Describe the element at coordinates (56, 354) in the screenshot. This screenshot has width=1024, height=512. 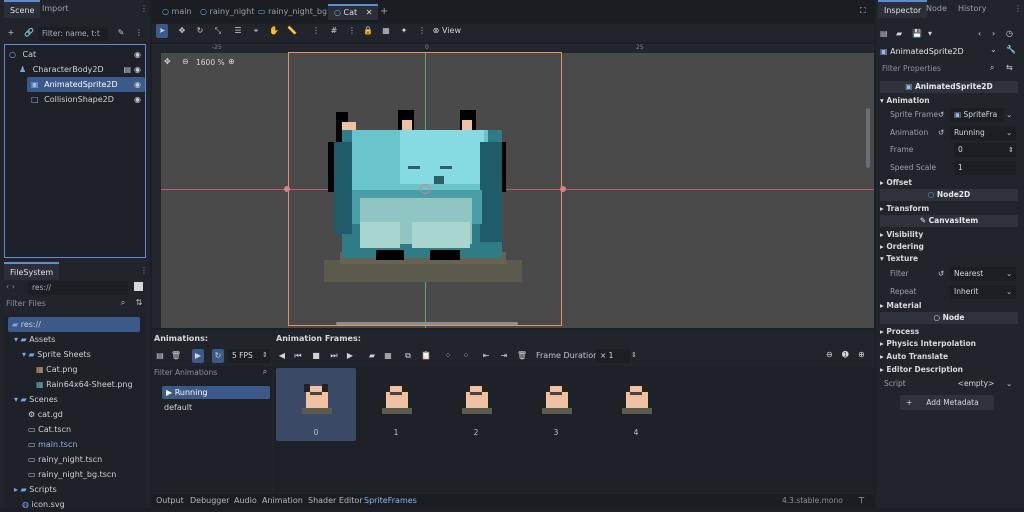
I see `file-row-sprite-sheets: ▾ ▰ Sprite Sheets` at that location.